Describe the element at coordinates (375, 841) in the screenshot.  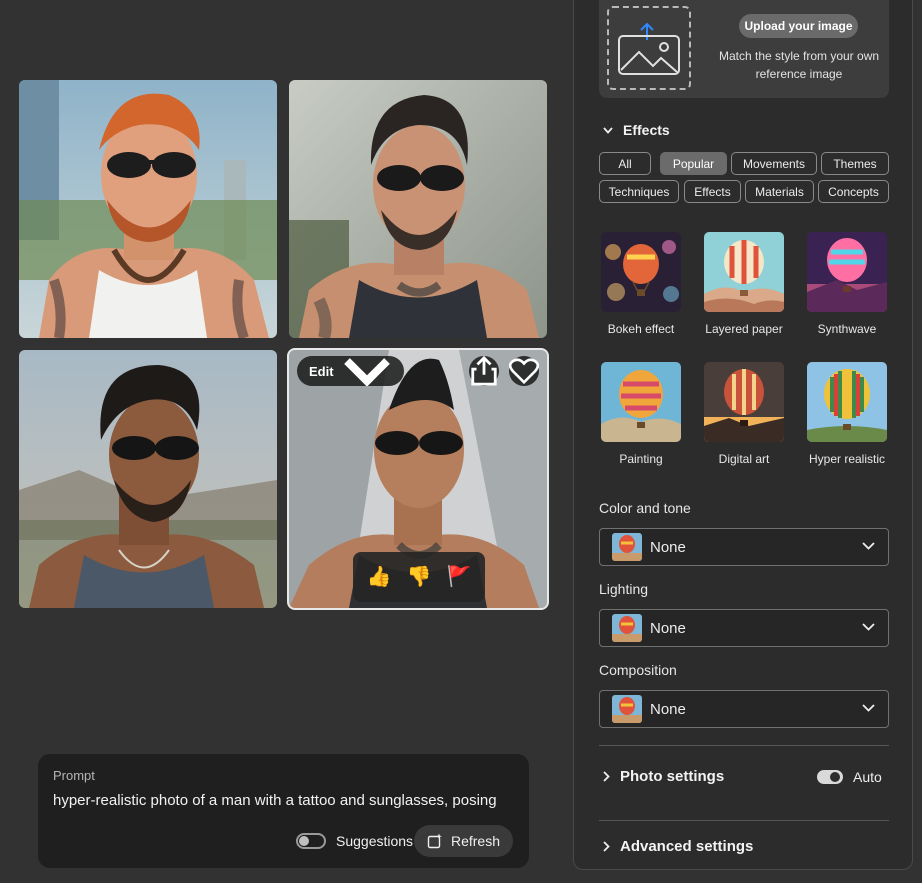
I see `suggestions-label: Suggestions` at that location.